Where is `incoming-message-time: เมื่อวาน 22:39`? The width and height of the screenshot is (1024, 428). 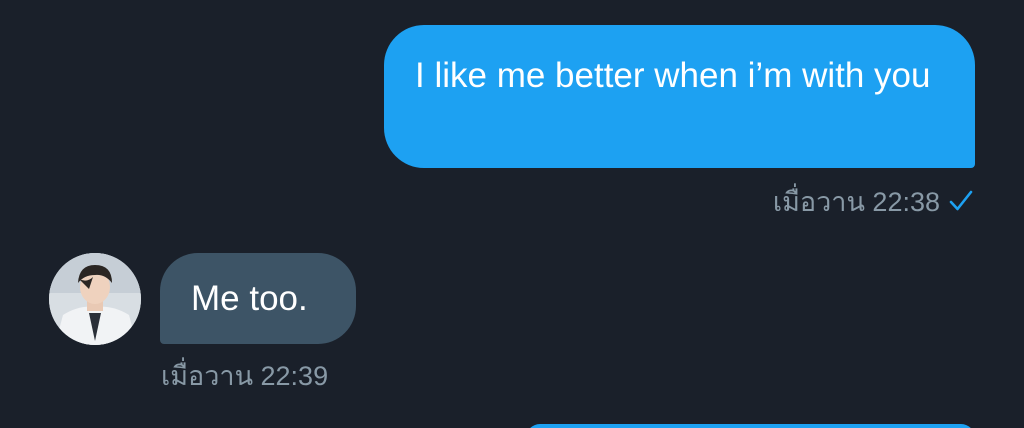 incoming-message-time: เมื่อวาน 22:39 is located at coordinates (245, 375).